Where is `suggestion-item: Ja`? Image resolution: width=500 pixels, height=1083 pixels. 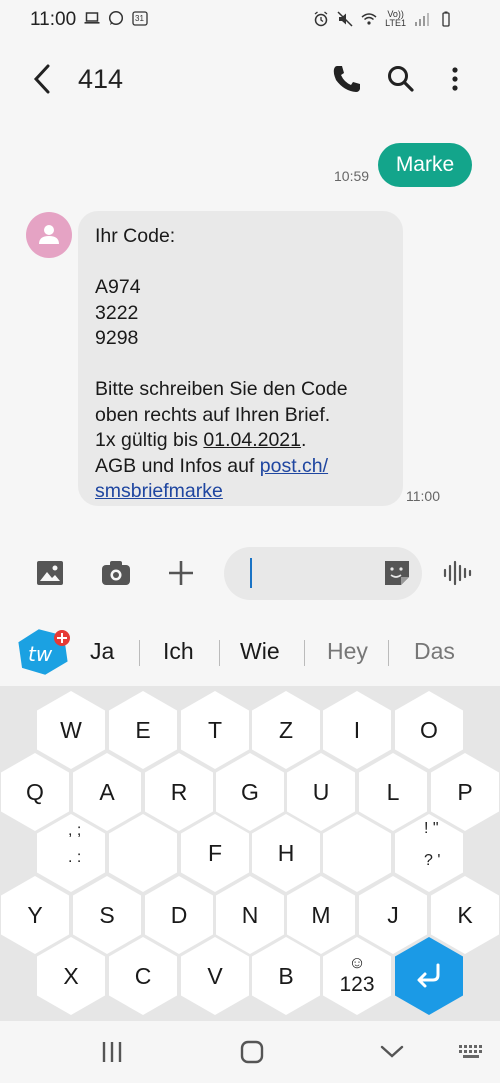
suggestion-item: Ja is located at coordinates (102, 651).